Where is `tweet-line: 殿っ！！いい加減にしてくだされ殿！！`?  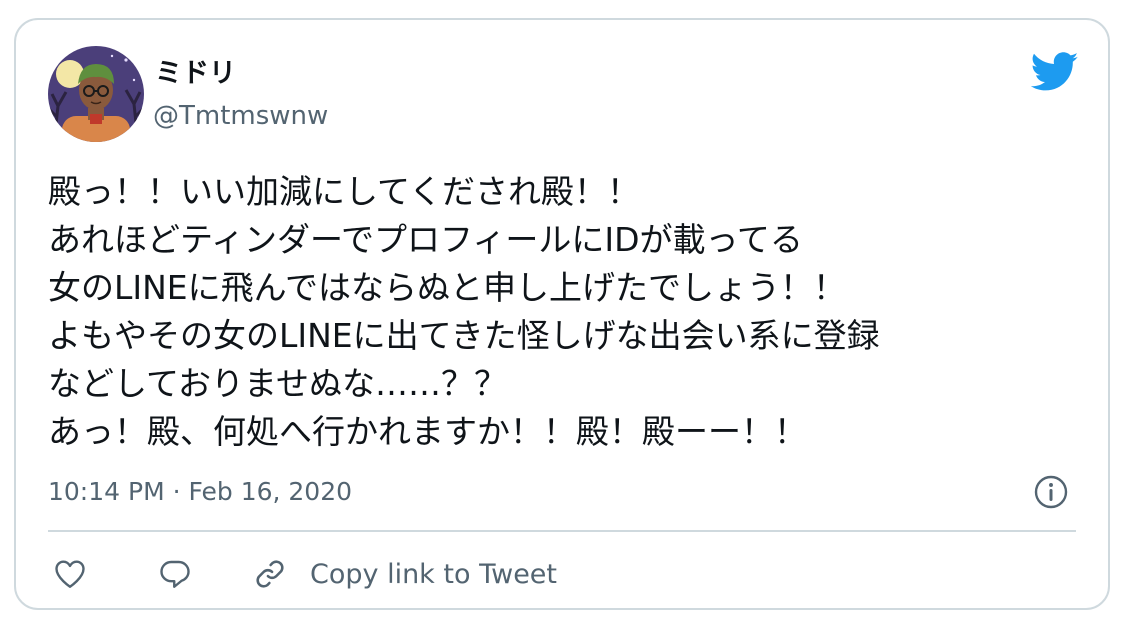 tweet-line: 殿っ！！いい加減にしてくだされ殿！！ is located at coordinates (344, 191).